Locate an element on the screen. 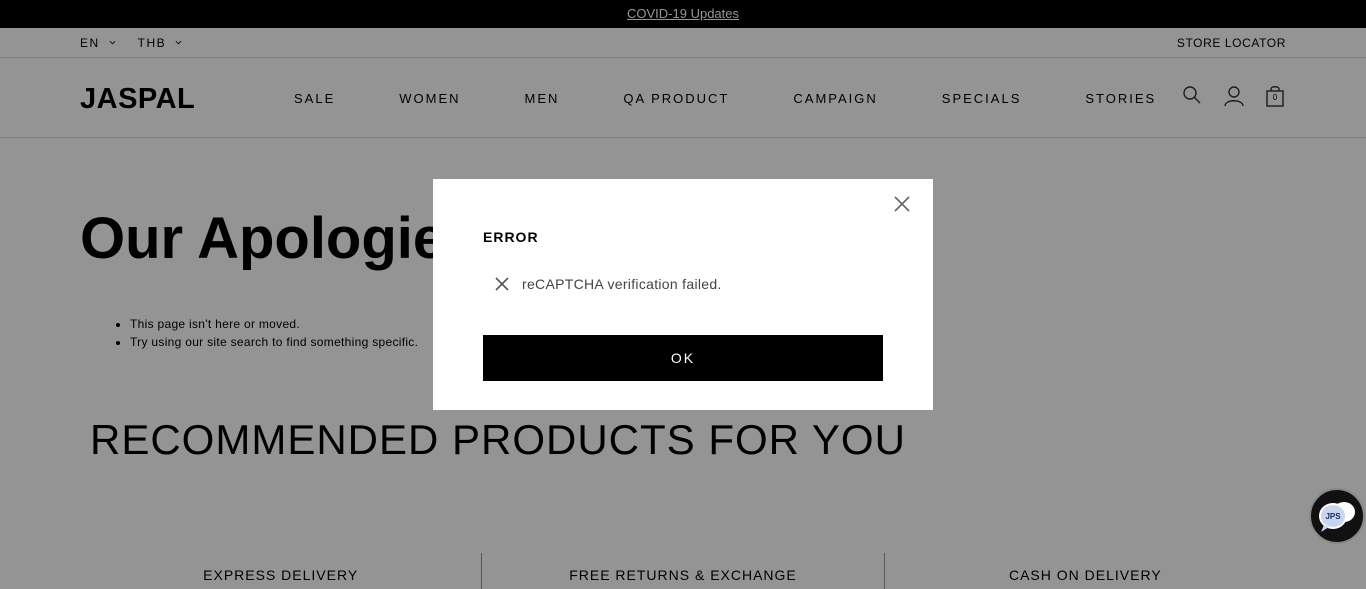  ok-button: OK is located at coordinates (683, 358).